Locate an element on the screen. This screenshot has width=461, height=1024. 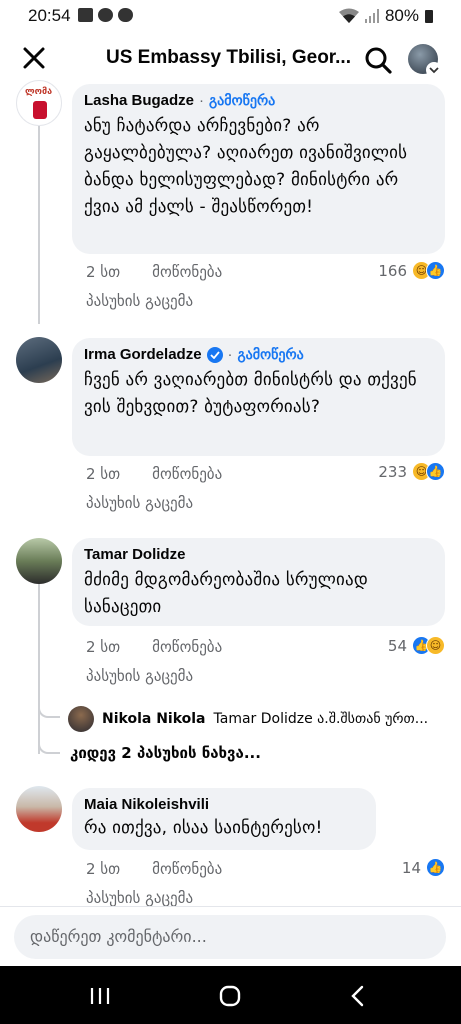
comment-text: მძიმე მდგომარეობაშია სრულიად სანაცეთი is located at coordinates (226, 593).